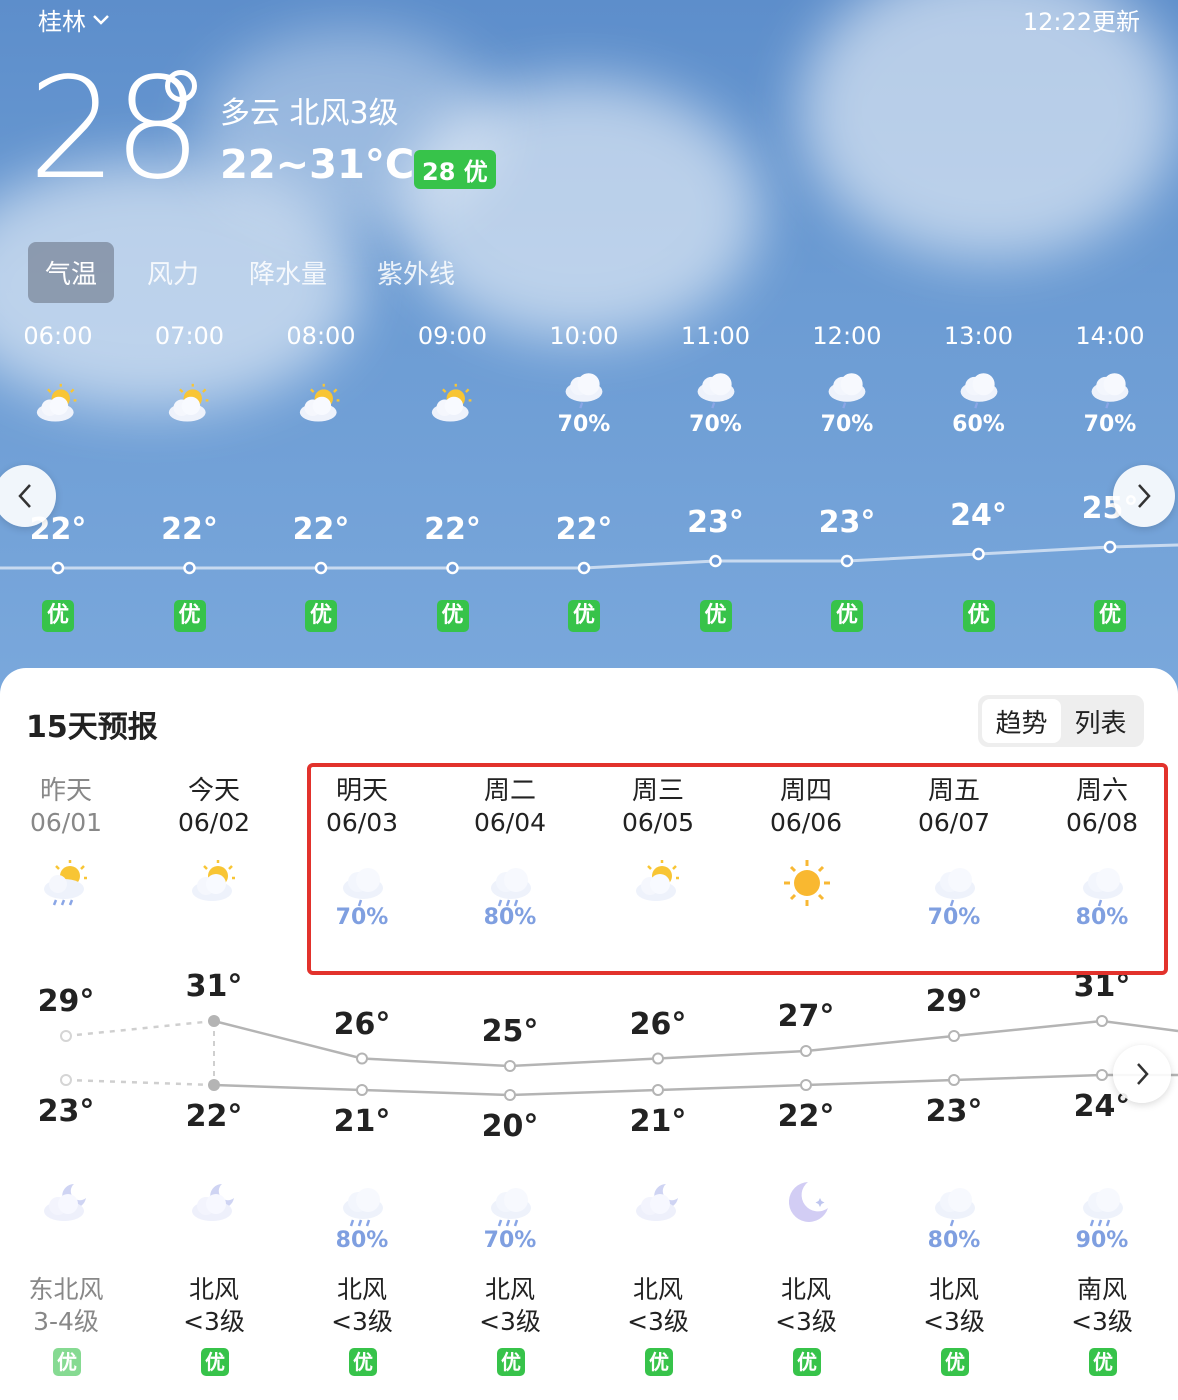 This screenshot has height=1400, width=1178. I want to click on chevron-right-icon, so click(1143, 1074).